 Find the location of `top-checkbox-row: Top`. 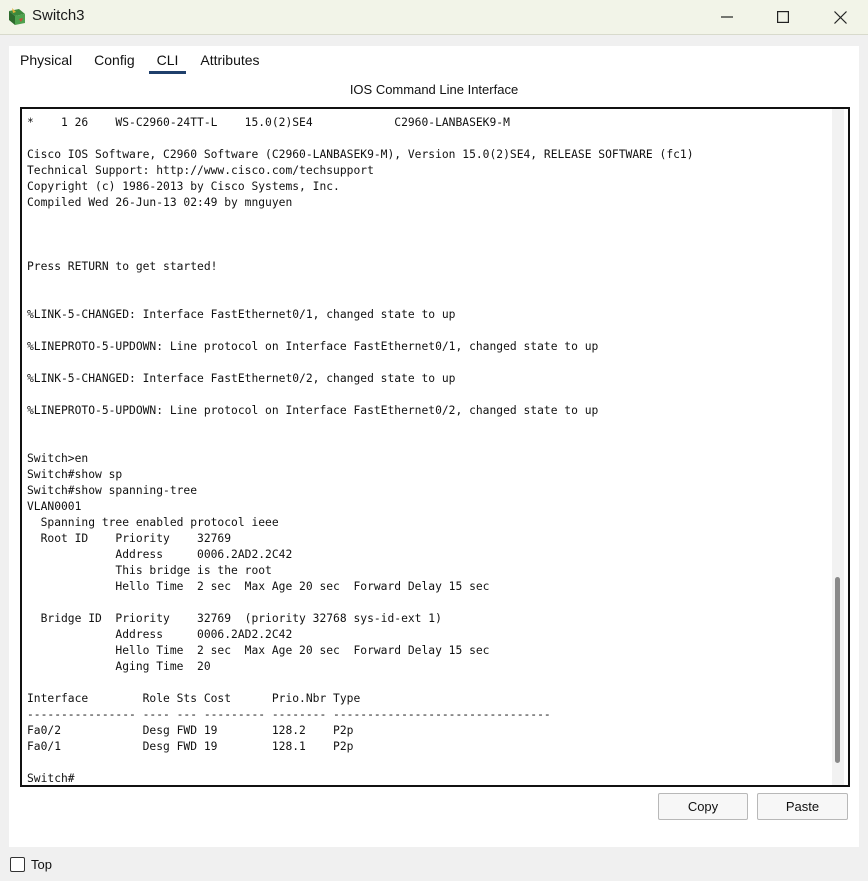

top-checkbox-row: Top is located at coordinates (31, 864).